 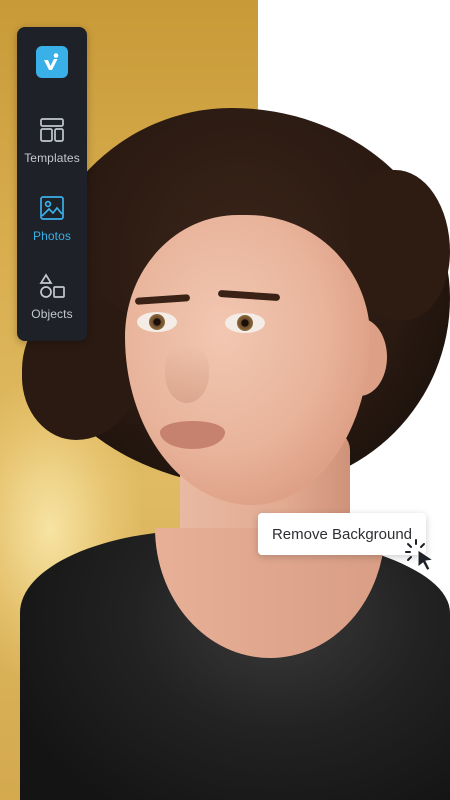 I want to click on toolbar-item-photos: Photos, so click(x=52, y=230).